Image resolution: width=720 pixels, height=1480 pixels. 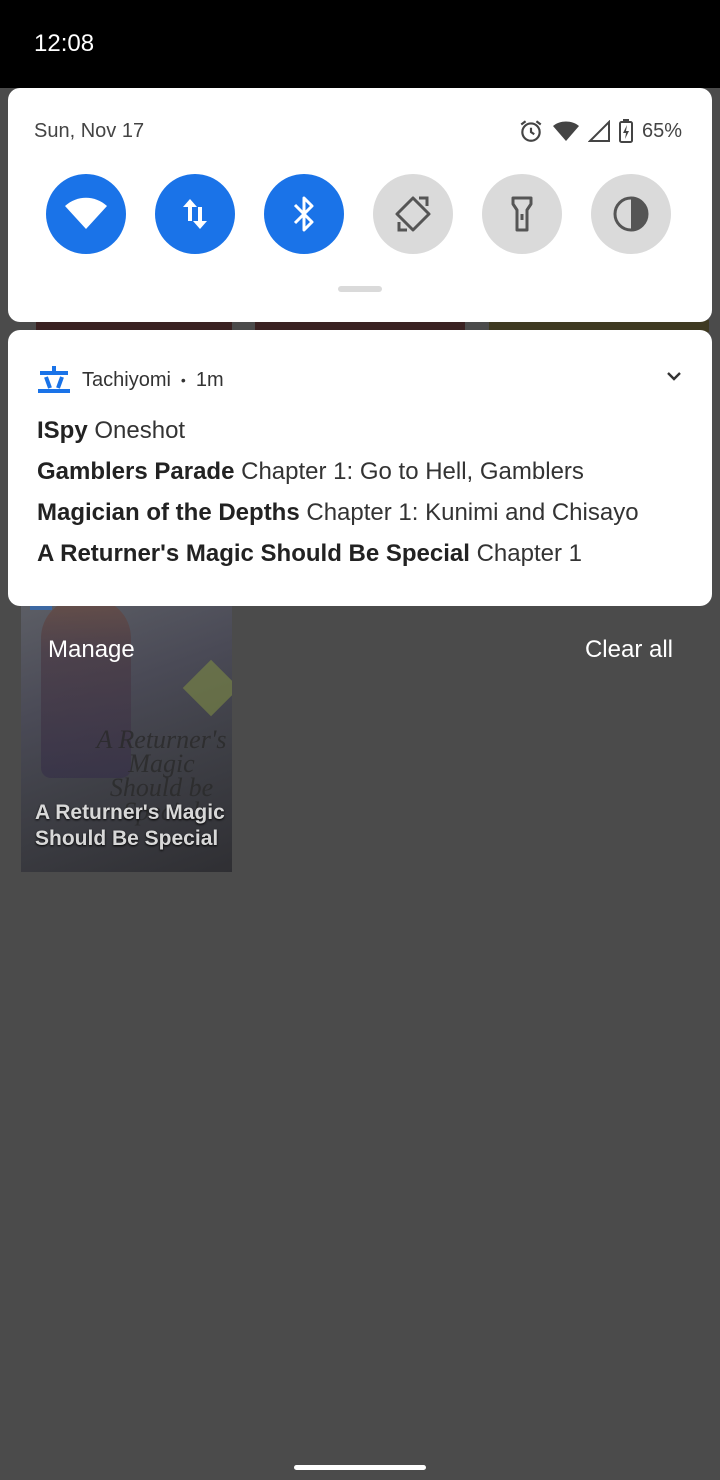 What do you see at coordinates (367, 436) in the screenshot?
I see `notification-line: ISpy Oneshot` at bounding box center [367, 436].